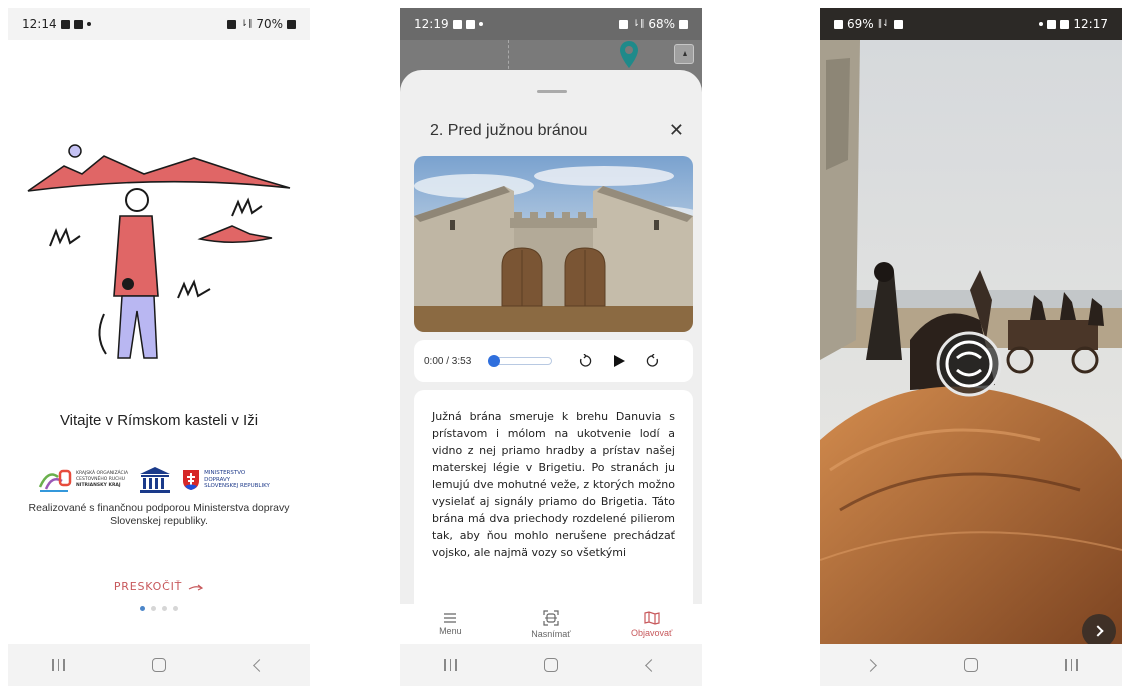 The height and width of the screenshot is (686, 1122). I want to click on battery-level: 70%, so click(269, 24).